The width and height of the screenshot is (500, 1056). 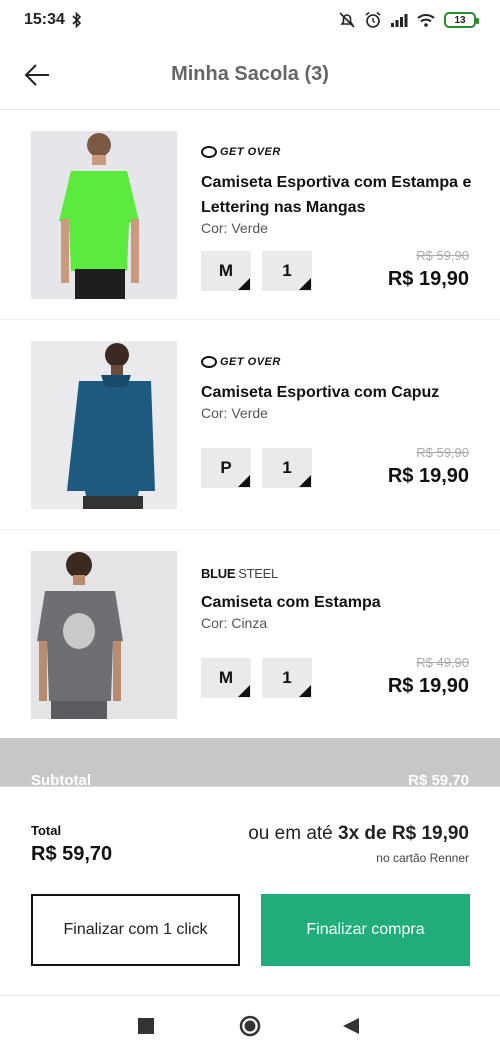 I want to click on app-header: Minha Sacola (3), so click(x=250, y=75).